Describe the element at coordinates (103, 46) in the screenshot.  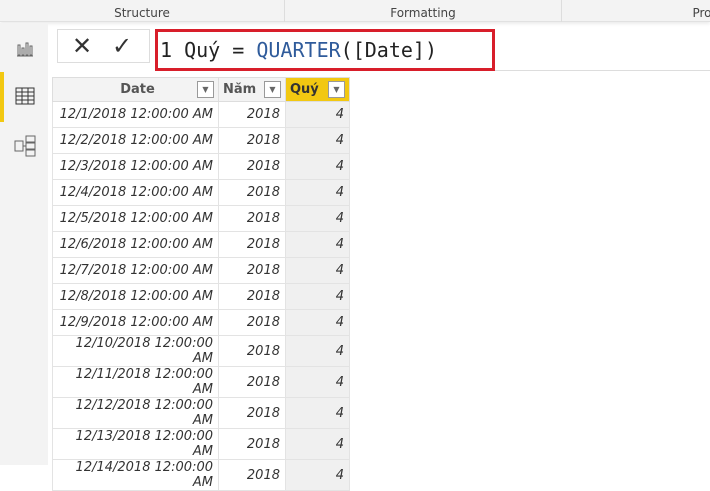
I see `formula-actions: ✕ ✓` at that location.